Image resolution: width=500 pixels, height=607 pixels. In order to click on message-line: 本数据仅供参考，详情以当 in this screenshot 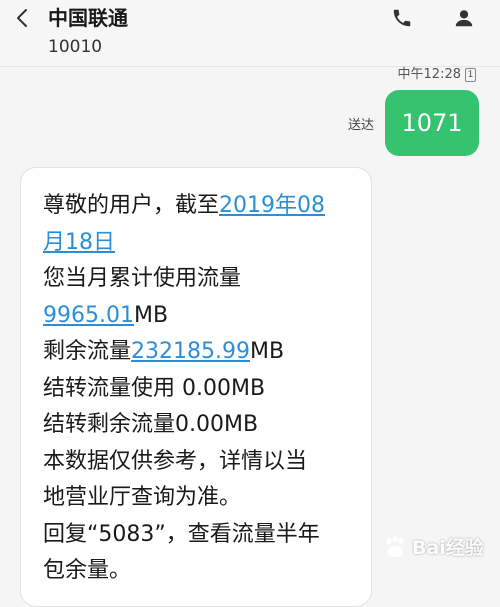, I will do `click(175, 461)`.